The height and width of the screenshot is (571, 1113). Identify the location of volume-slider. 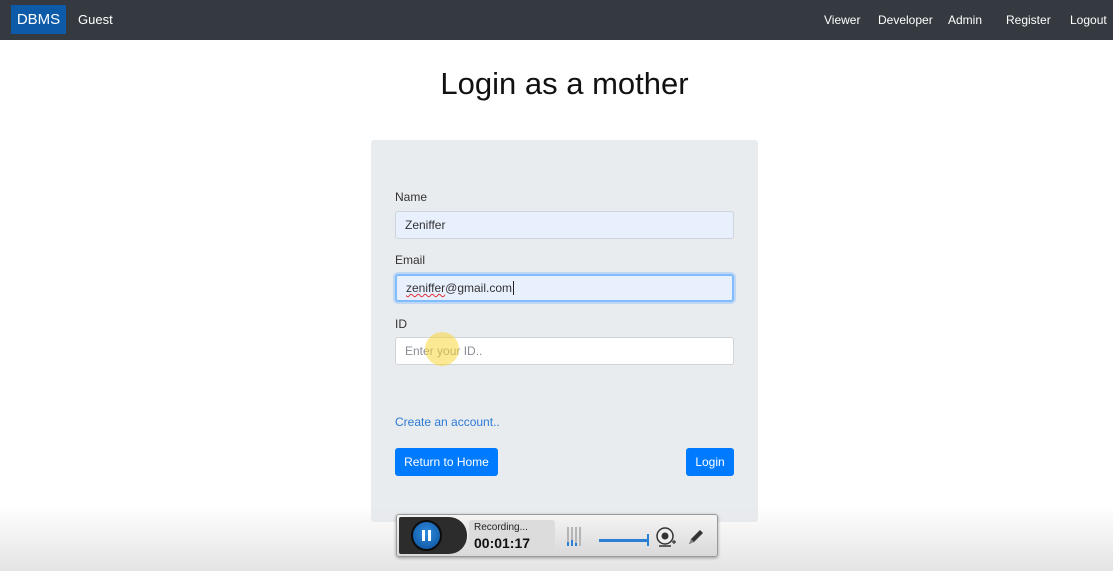
(624, 540).